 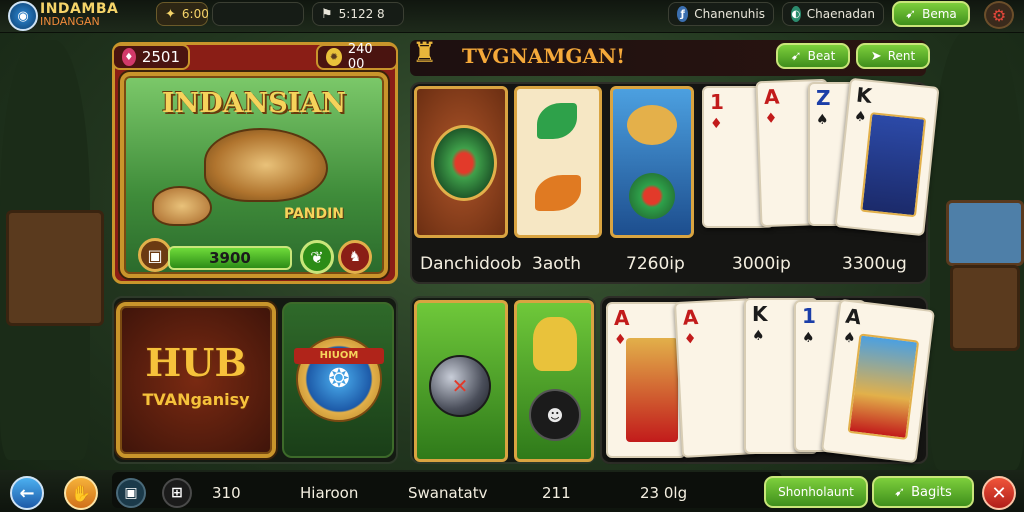 I want to click on user-name: Chanenuhis, so click(x=729, y=14).